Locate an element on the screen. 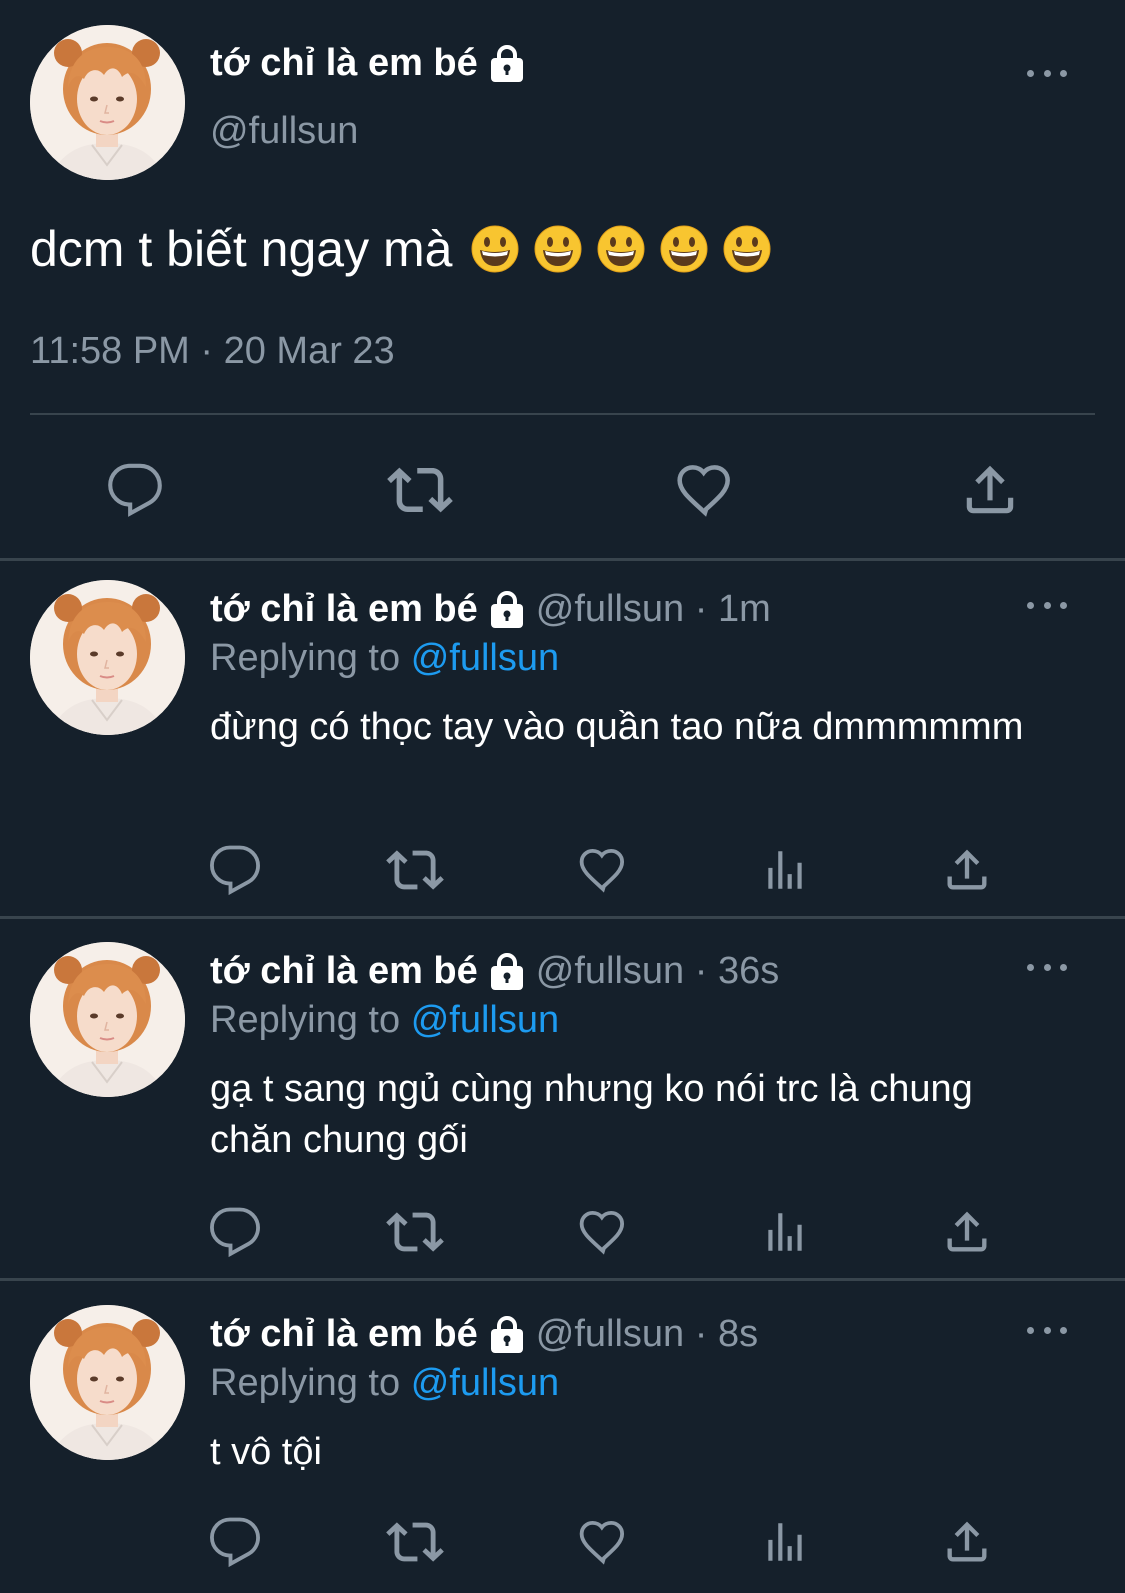 This screenshot has width=1125, height=1593. reply-header: tớ chỉ là em bé @fullsun · 1m is located at coordinates (490, 609).